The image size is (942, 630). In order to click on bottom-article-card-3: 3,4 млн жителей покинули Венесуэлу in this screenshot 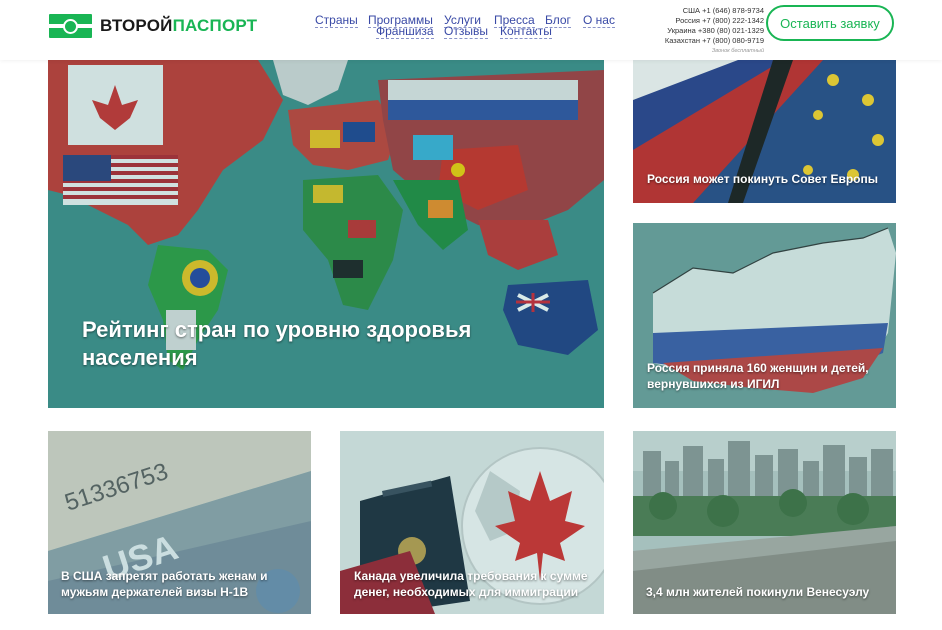, I will do `click(764, 522)`.